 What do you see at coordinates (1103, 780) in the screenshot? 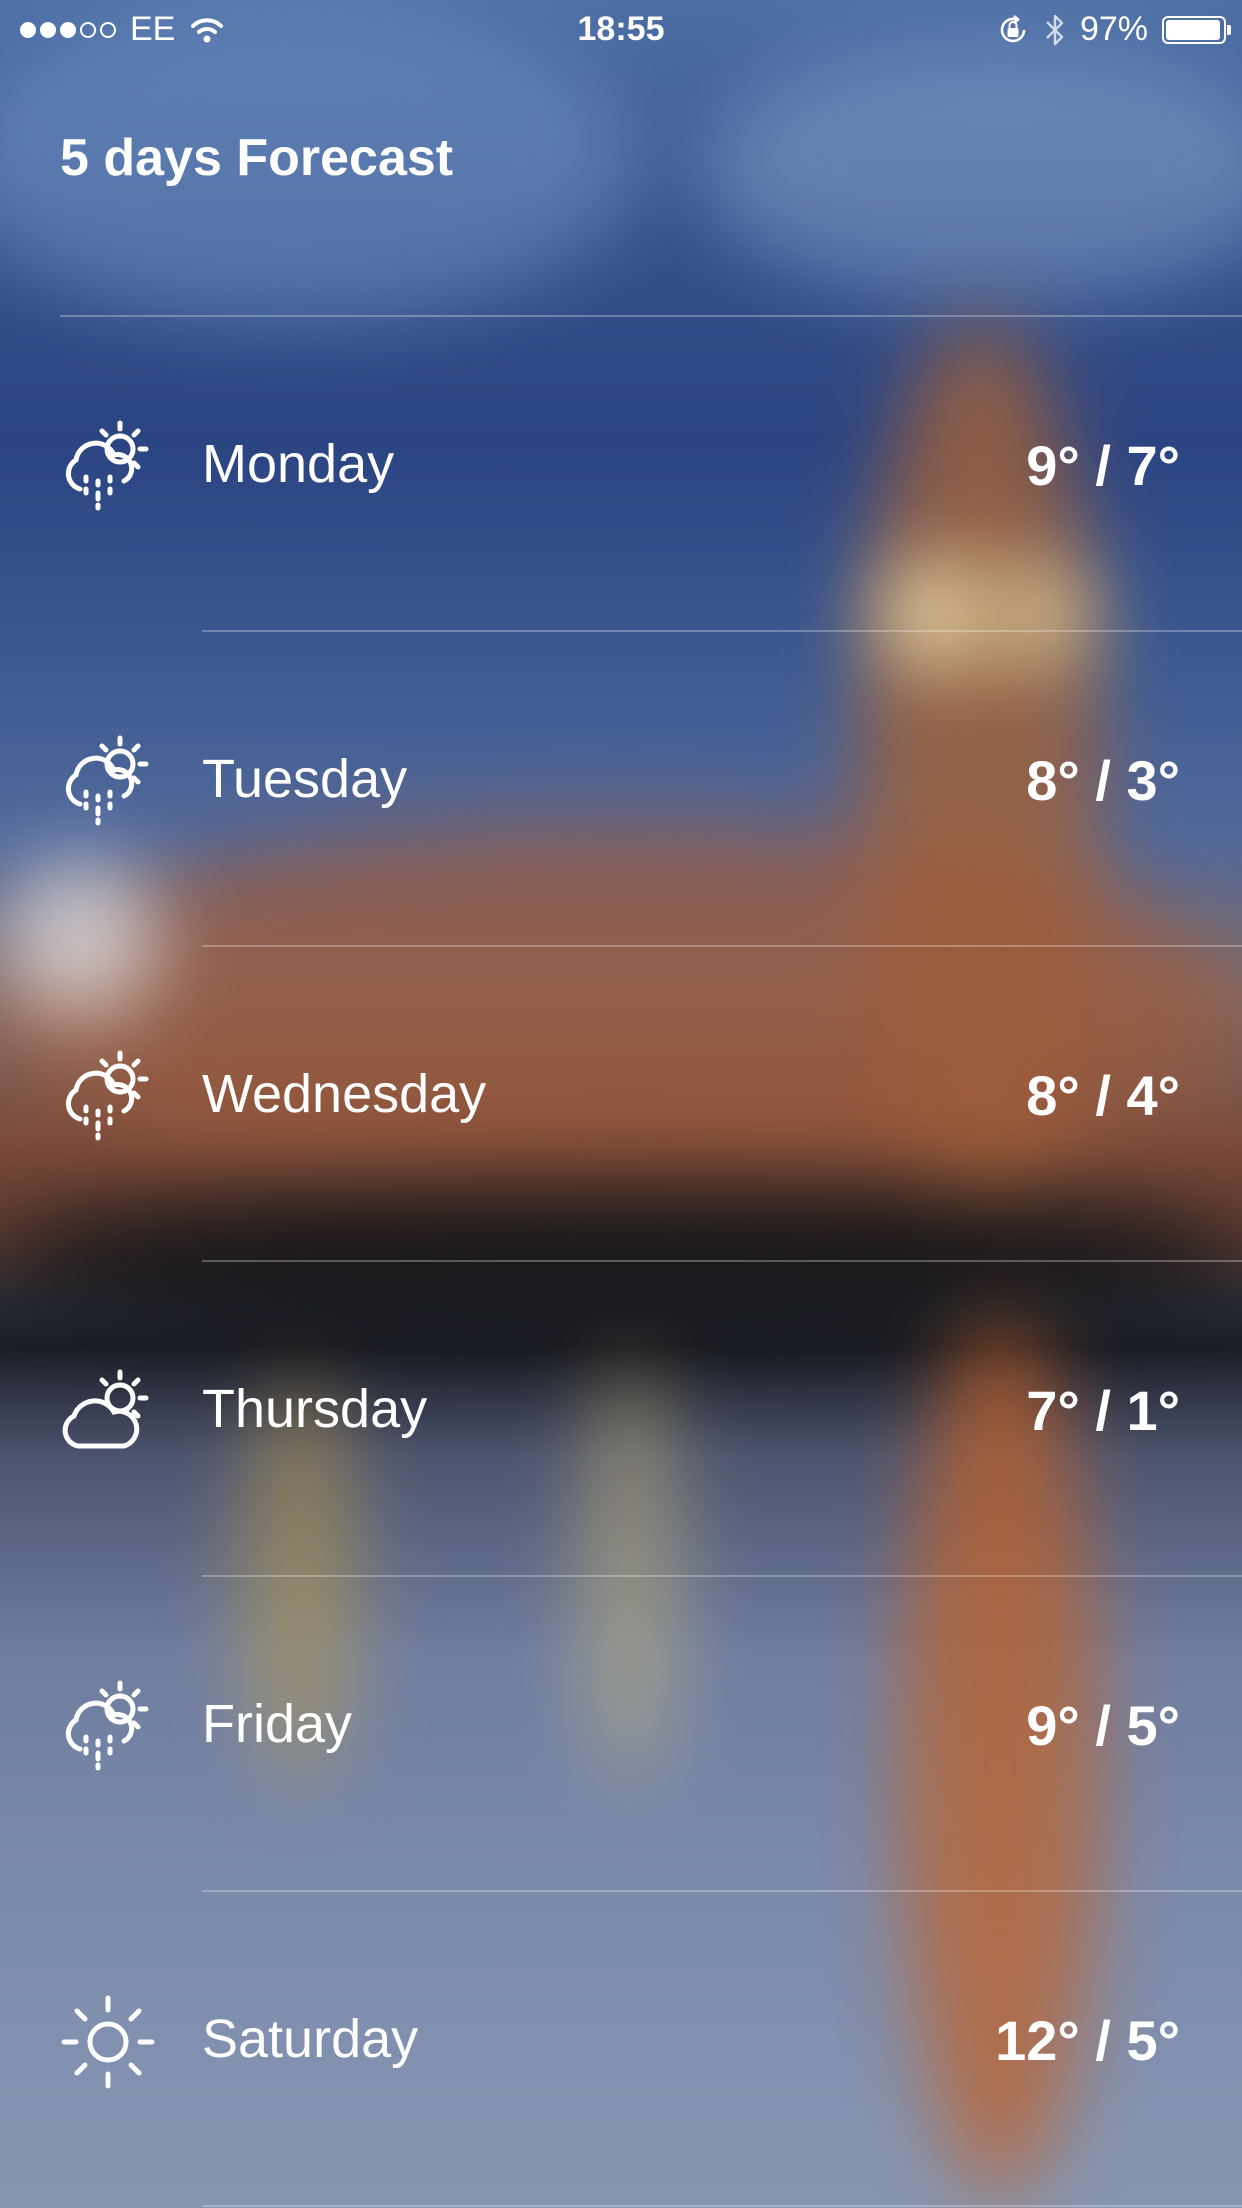
I see `forecast-temperature: 8° / 3°` at bounding box center [1103, 780].